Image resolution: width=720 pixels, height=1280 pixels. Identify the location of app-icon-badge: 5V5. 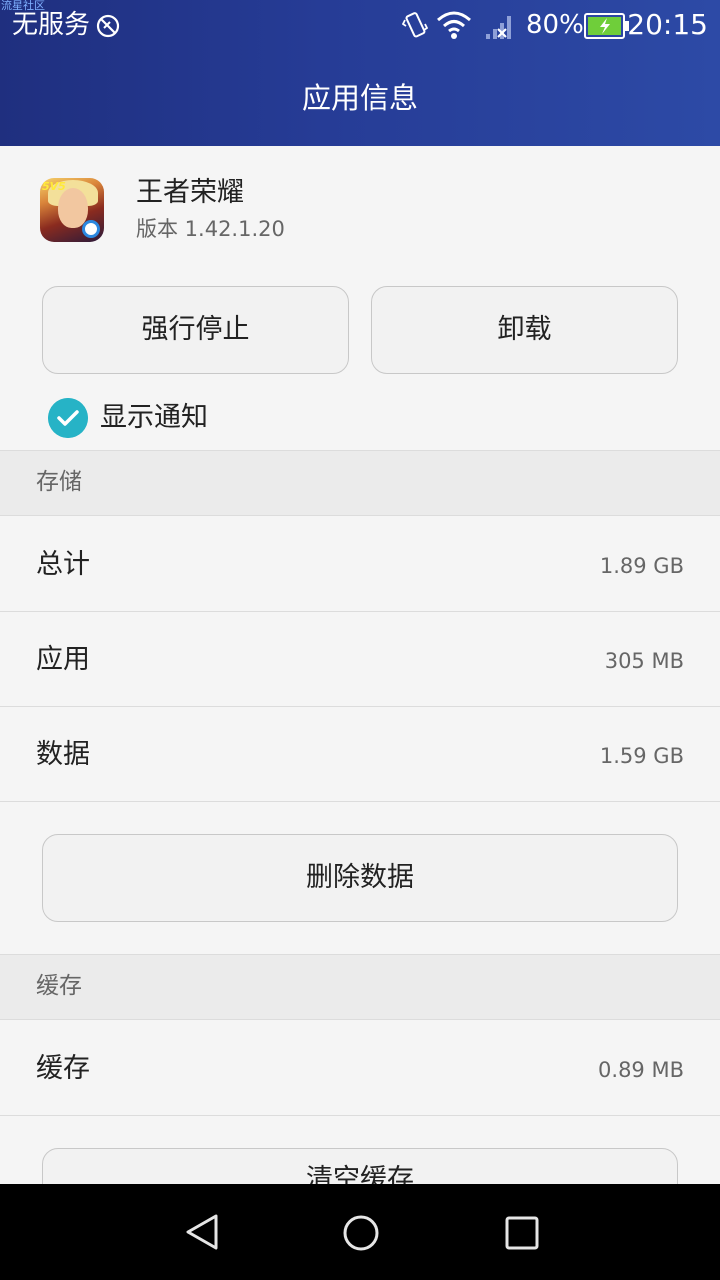
(54, 186).